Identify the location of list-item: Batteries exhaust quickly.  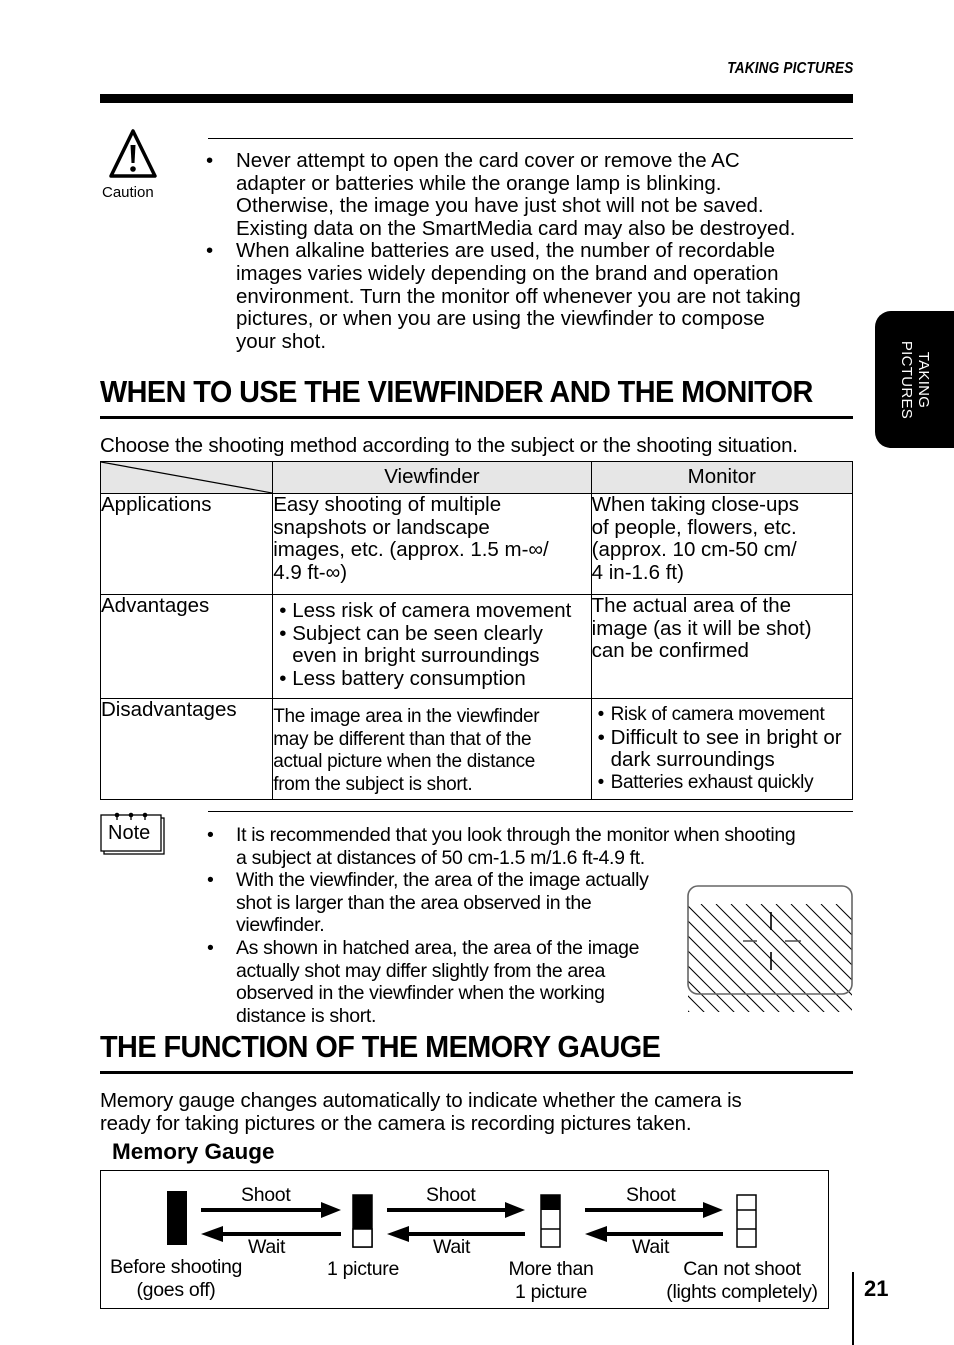
(725, 783).